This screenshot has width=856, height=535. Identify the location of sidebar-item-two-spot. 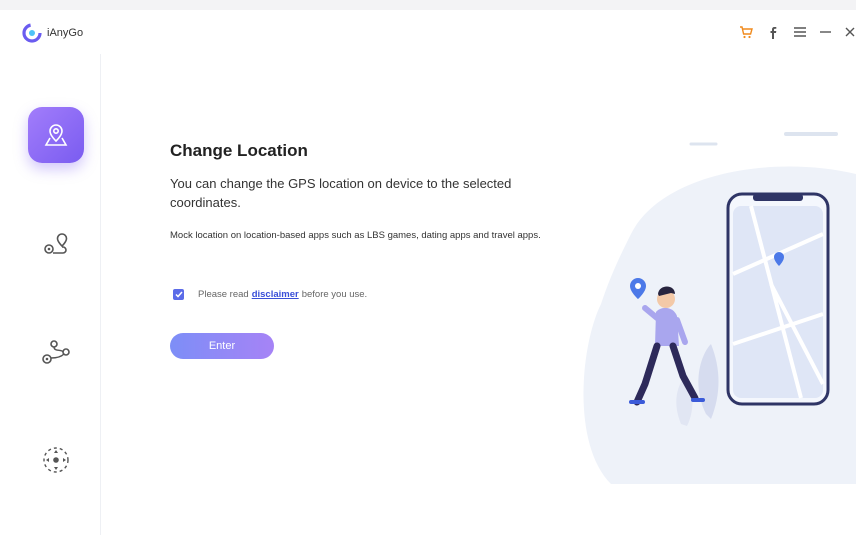
(56, 245).